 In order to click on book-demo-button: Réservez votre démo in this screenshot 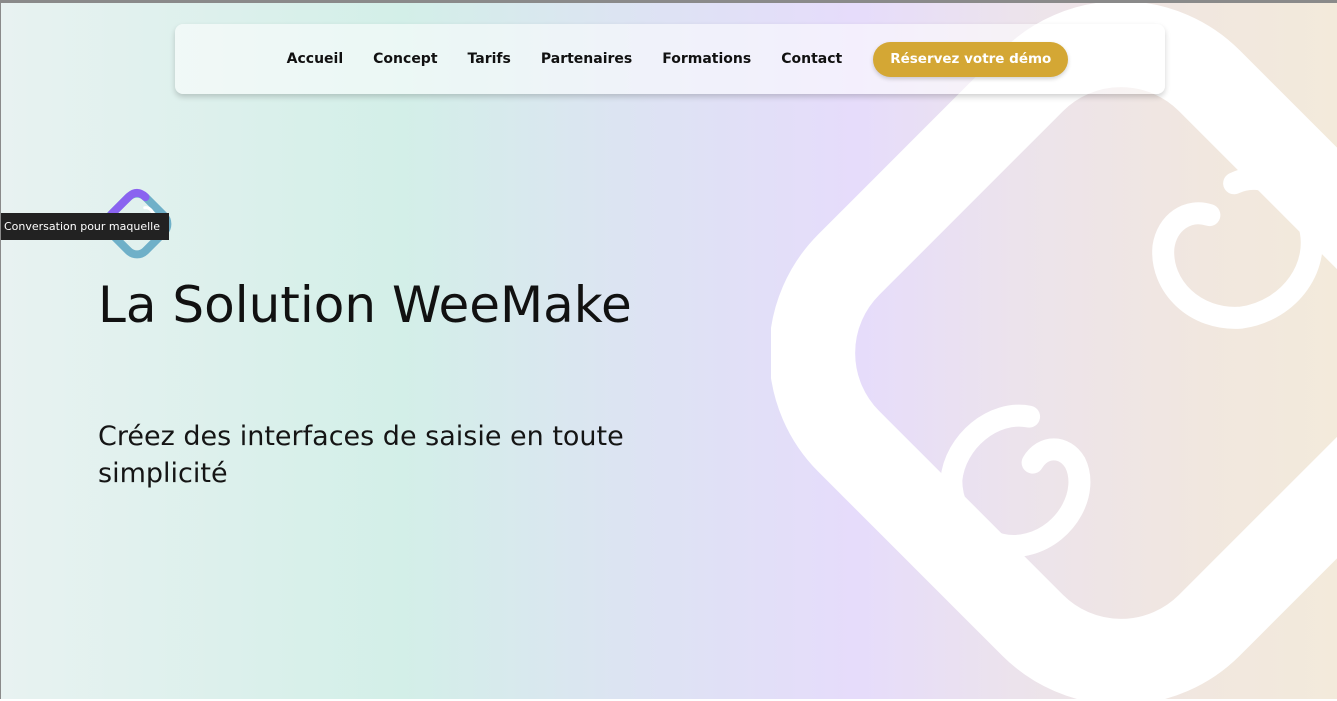, I will do `click(971, 59)`.